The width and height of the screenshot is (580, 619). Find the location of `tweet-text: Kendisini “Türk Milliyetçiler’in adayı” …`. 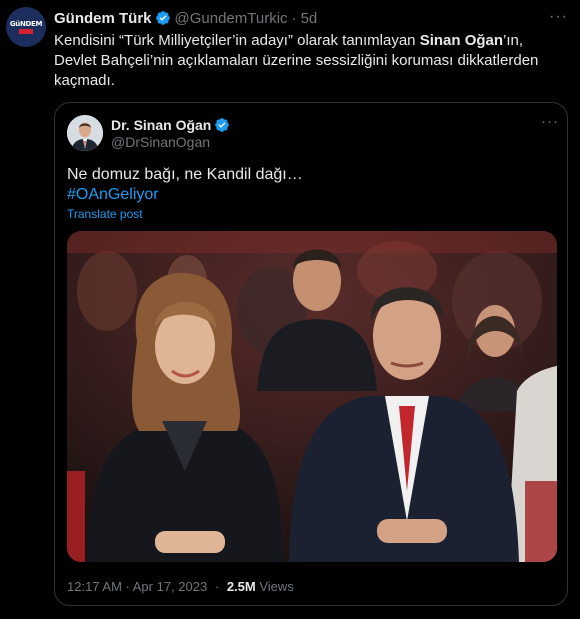

tweet-text: Kendisini “Türk Milliyetçiler’in adayı” … is located at coordinates (309, 61).